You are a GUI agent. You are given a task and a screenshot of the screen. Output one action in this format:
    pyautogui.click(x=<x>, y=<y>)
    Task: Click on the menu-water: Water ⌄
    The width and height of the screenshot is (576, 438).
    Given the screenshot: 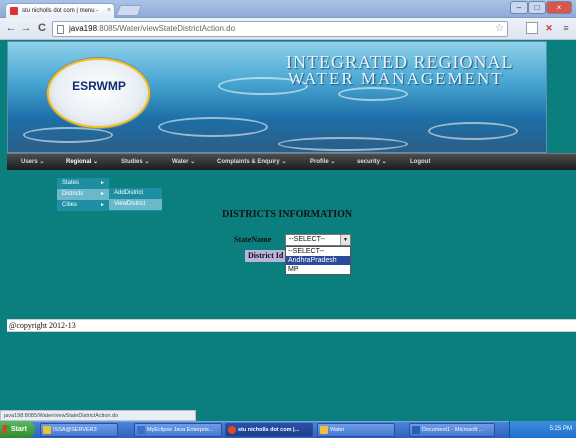 What is the action you would take?
    pyautogui.click(x=183, y=162)
    